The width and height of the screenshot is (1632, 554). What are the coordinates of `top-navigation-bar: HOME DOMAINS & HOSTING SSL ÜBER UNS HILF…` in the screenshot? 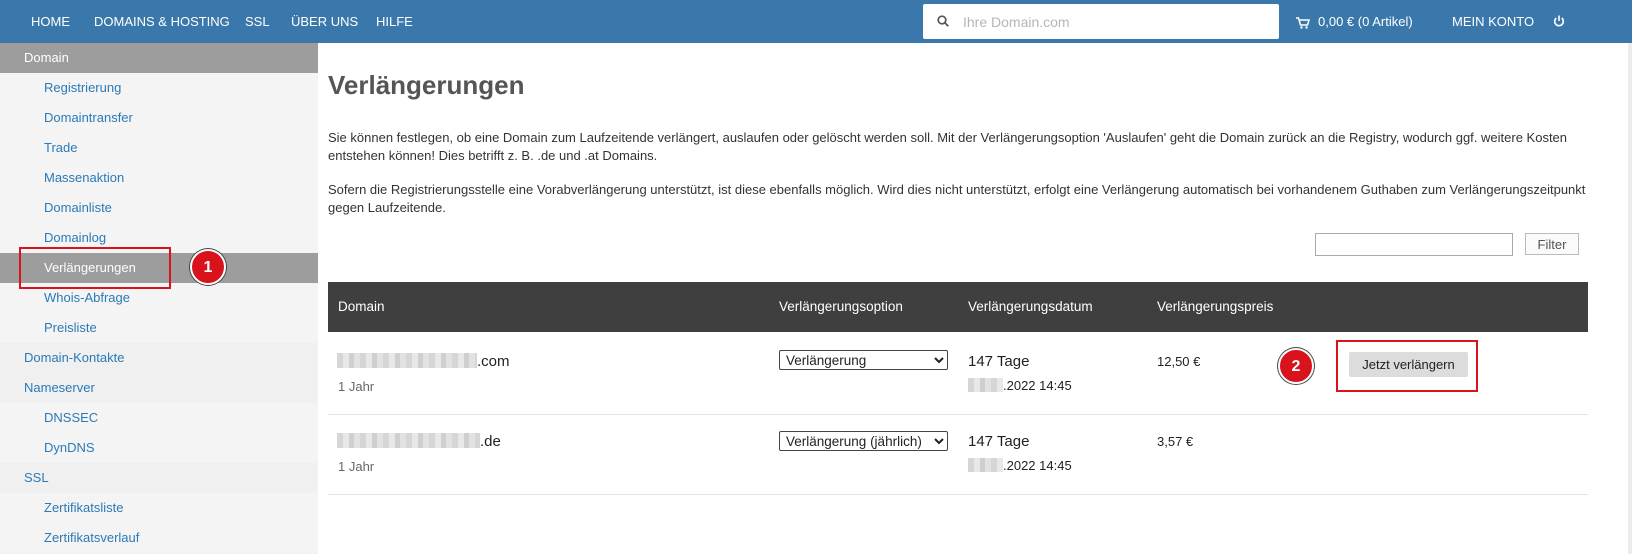 It's located at (816, 21).